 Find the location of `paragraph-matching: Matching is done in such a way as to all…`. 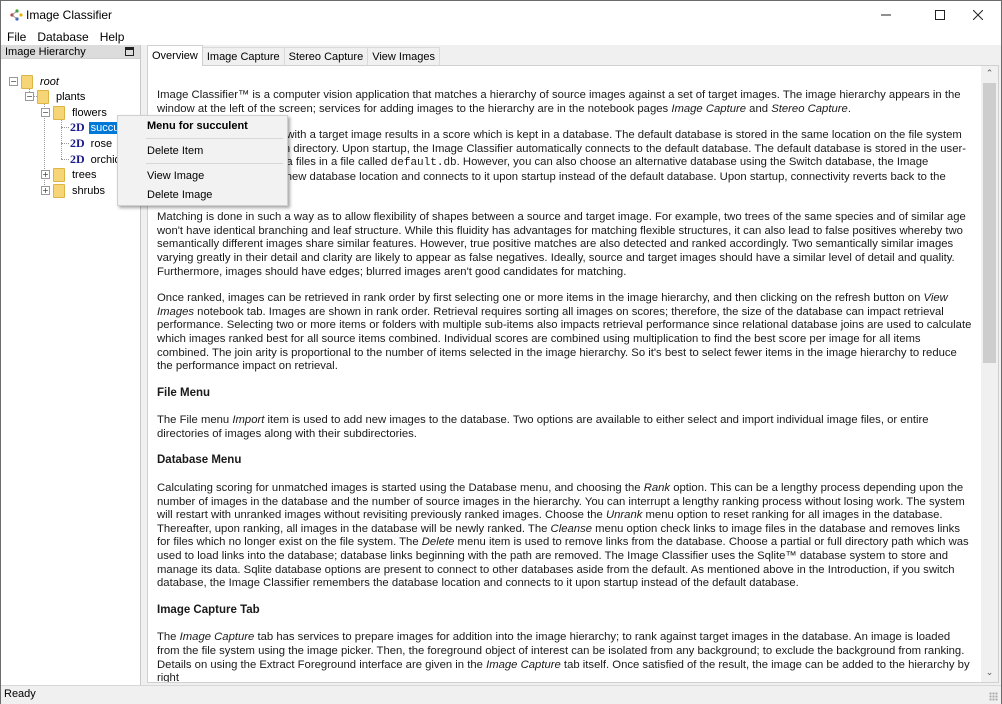

paragraph-matching: Matching is done in such a way as to all… is located at coordinates (561, 244).